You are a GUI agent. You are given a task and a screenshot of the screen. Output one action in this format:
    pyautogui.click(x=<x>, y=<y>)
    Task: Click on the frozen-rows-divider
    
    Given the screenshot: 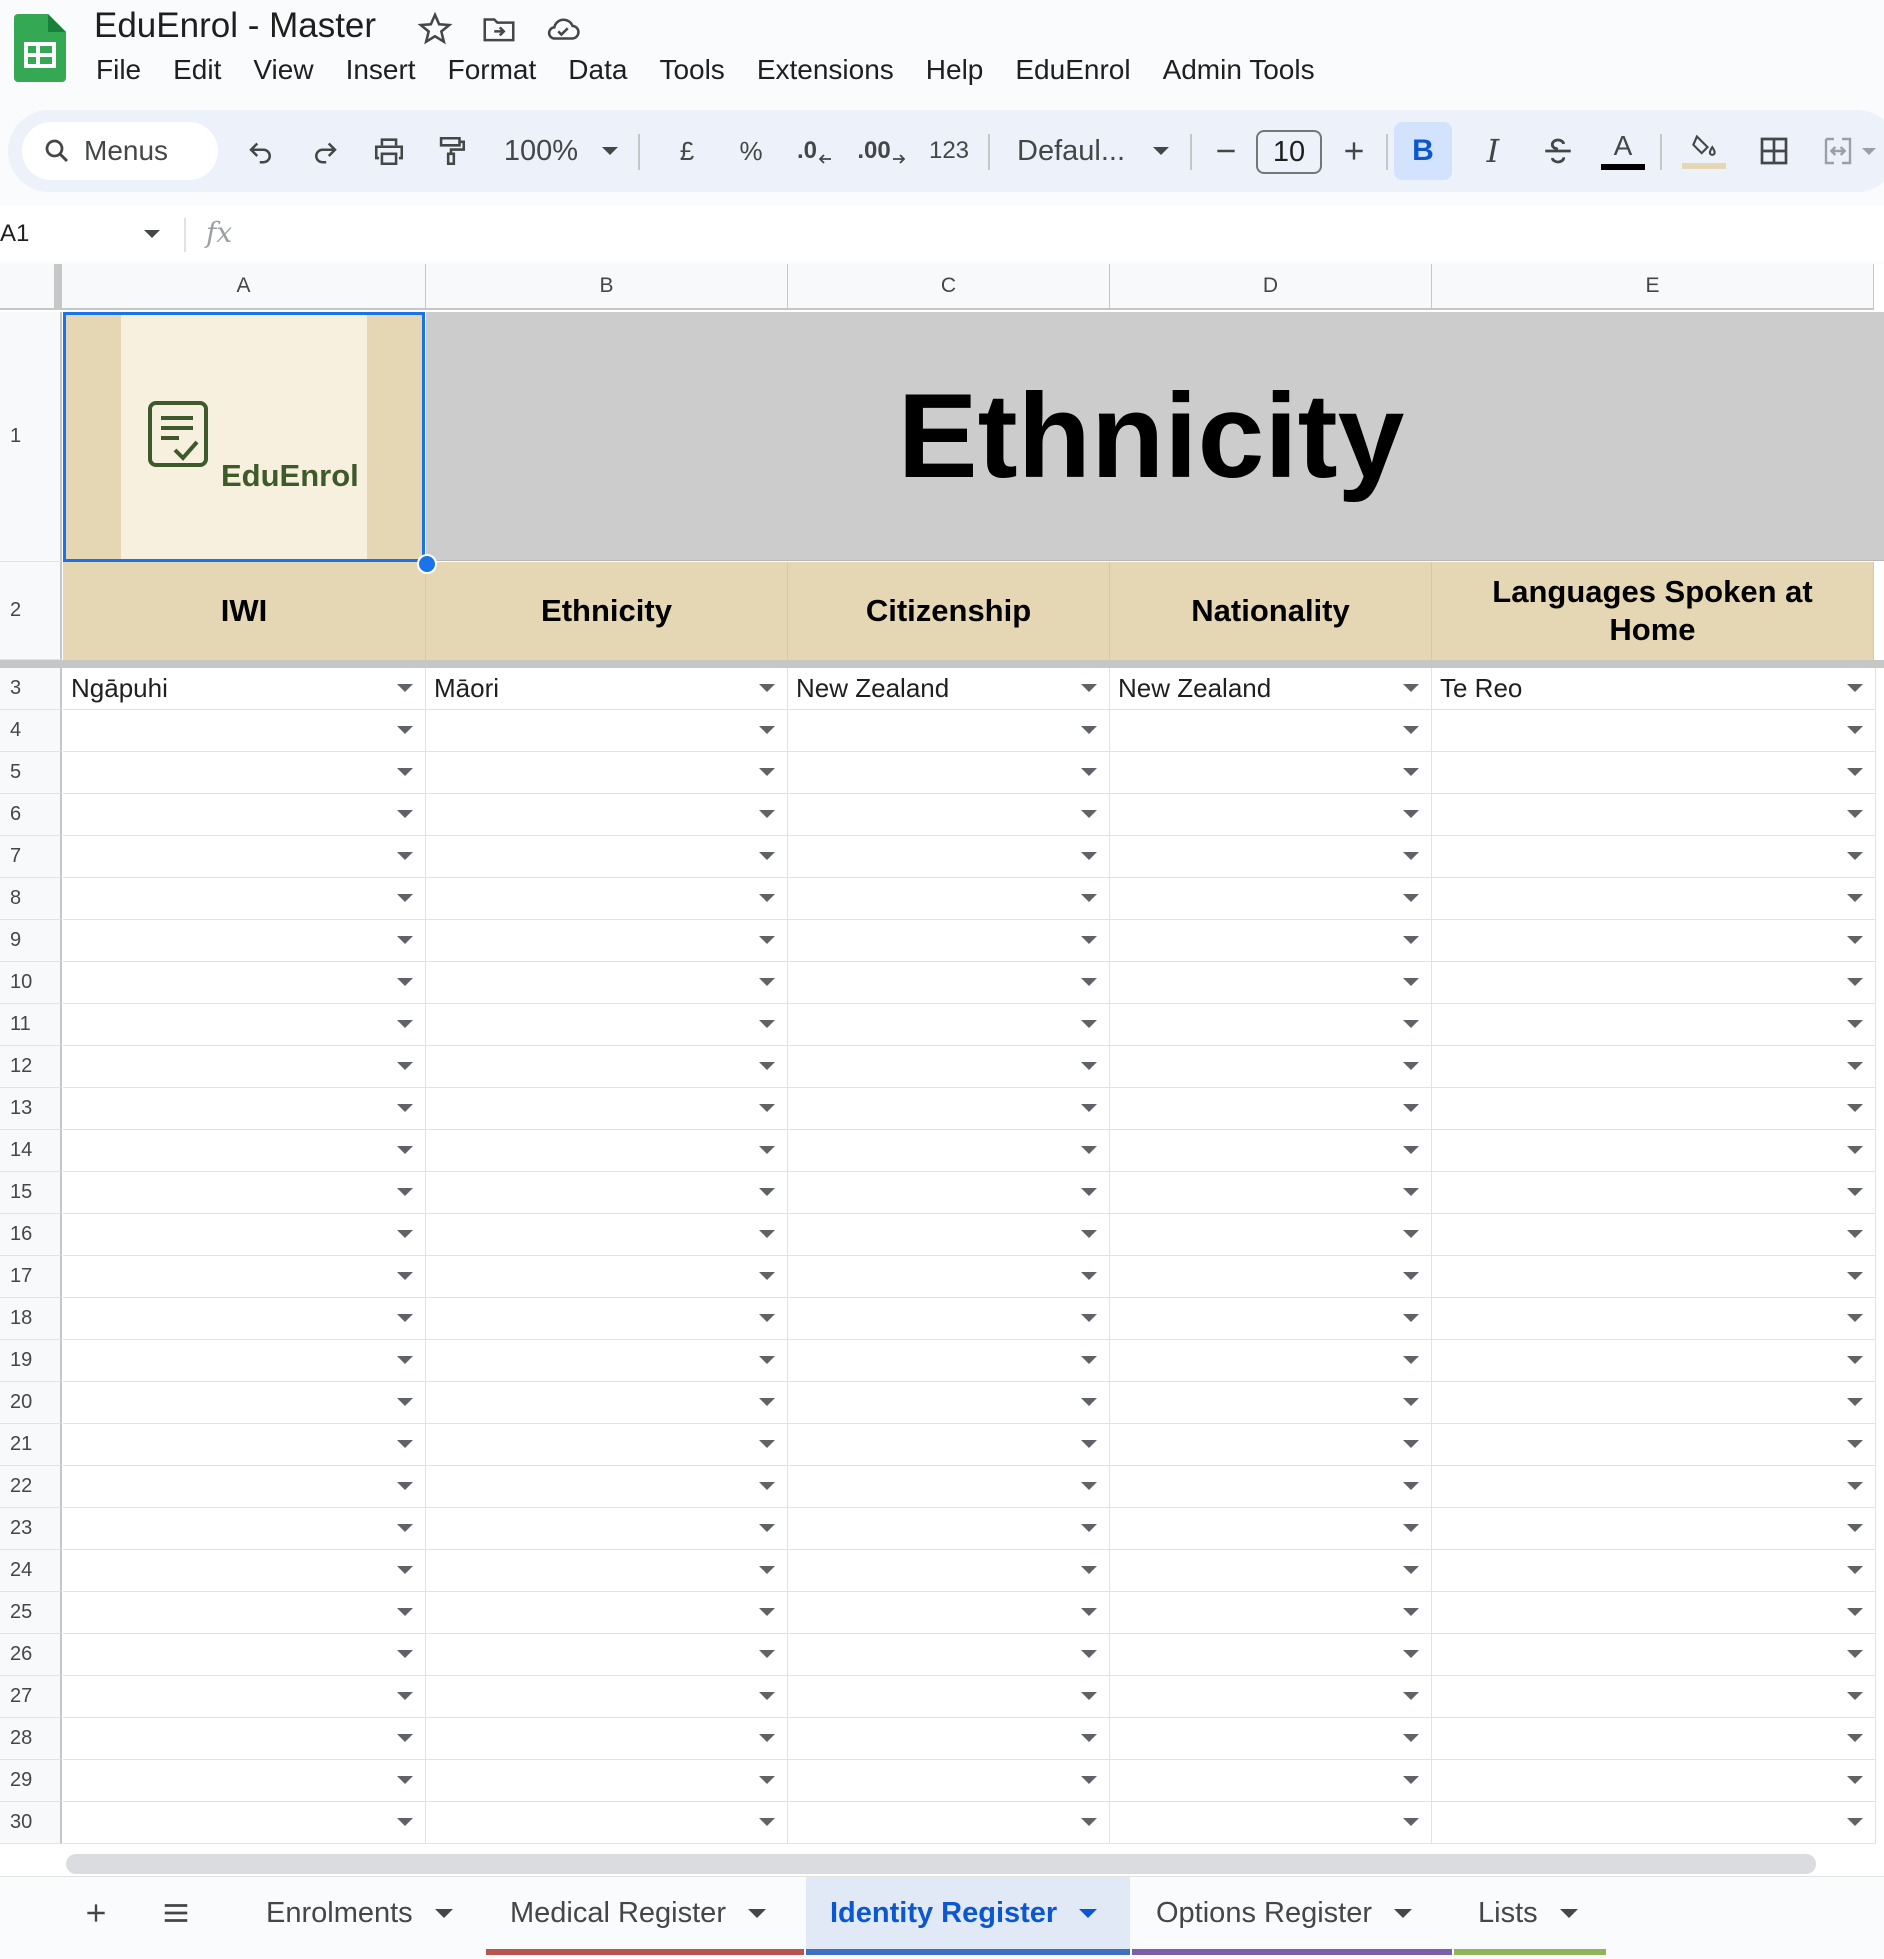 What is the action you would take?
    pyautogui.click(x=942, y=664)
    